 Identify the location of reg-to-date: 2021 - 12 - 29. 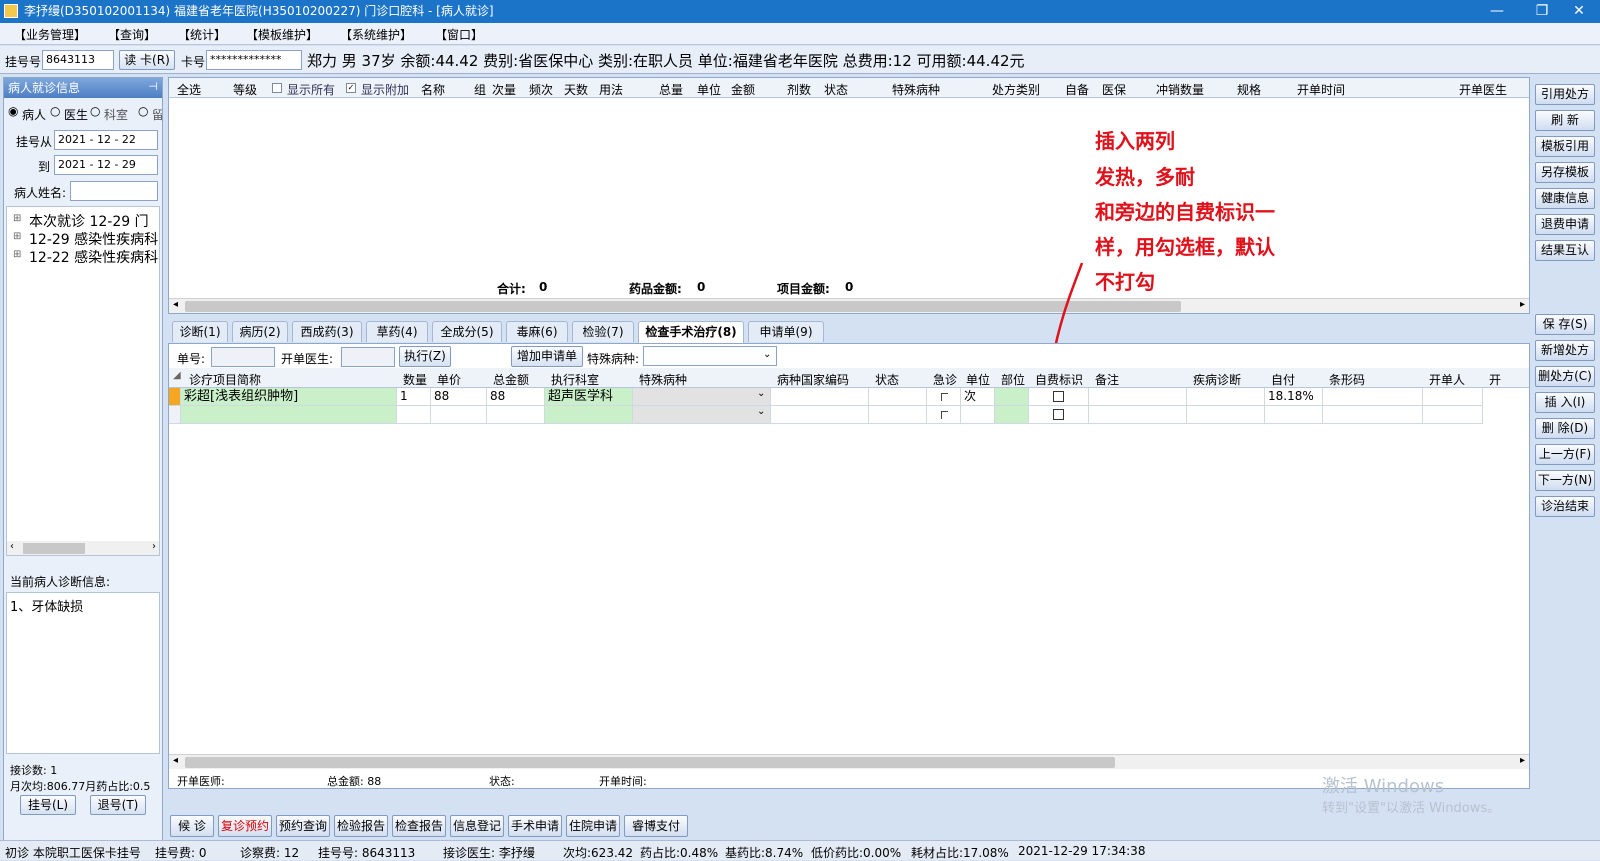
(106, 165).